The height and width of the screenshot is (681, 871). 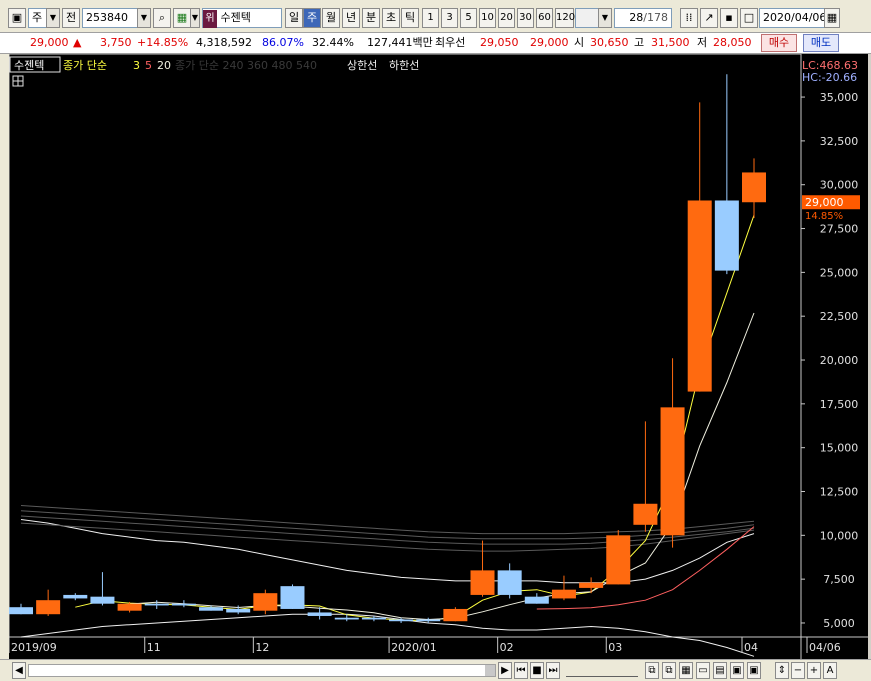 What do you see at coordinates (702, 42) in the screenshot?
I see `low-label: 저` at bounding box center [702, 42].